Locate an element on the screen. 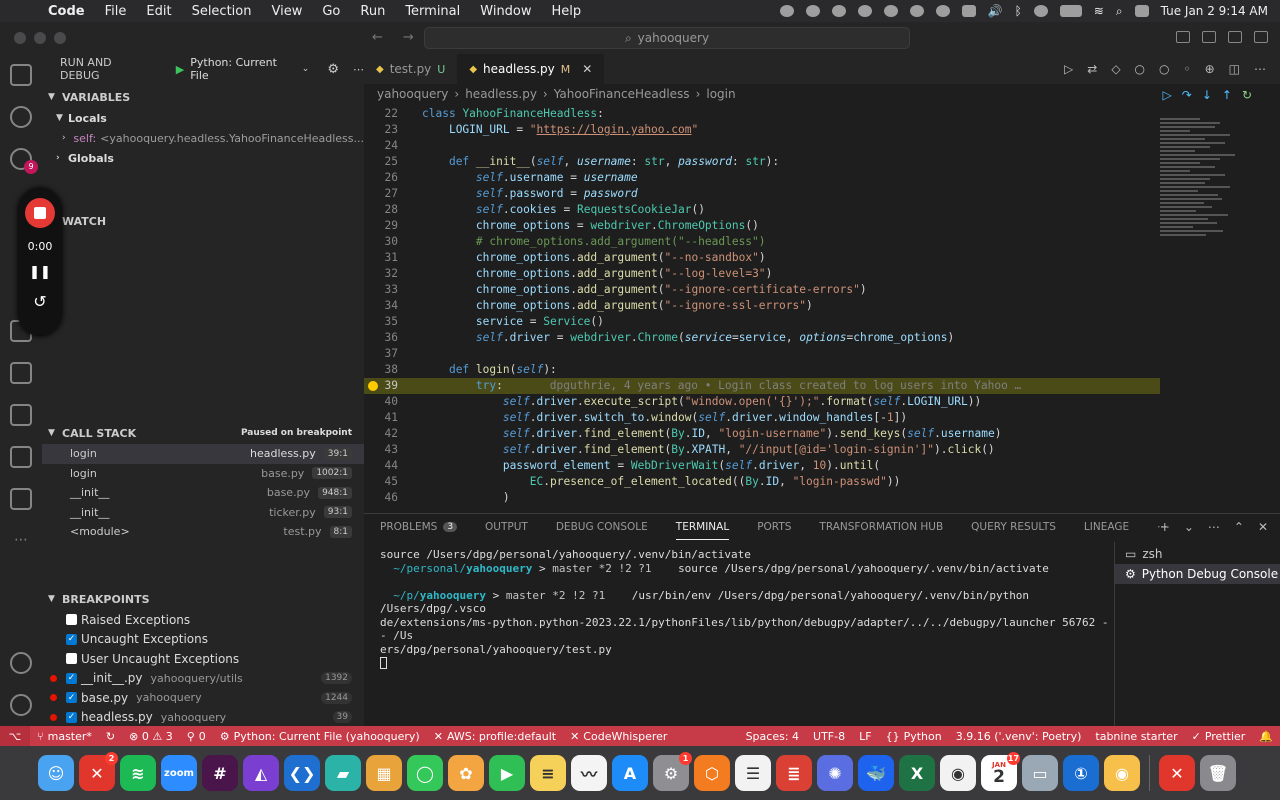  breadcrumb-item: login is located at coordinates (720, 94).